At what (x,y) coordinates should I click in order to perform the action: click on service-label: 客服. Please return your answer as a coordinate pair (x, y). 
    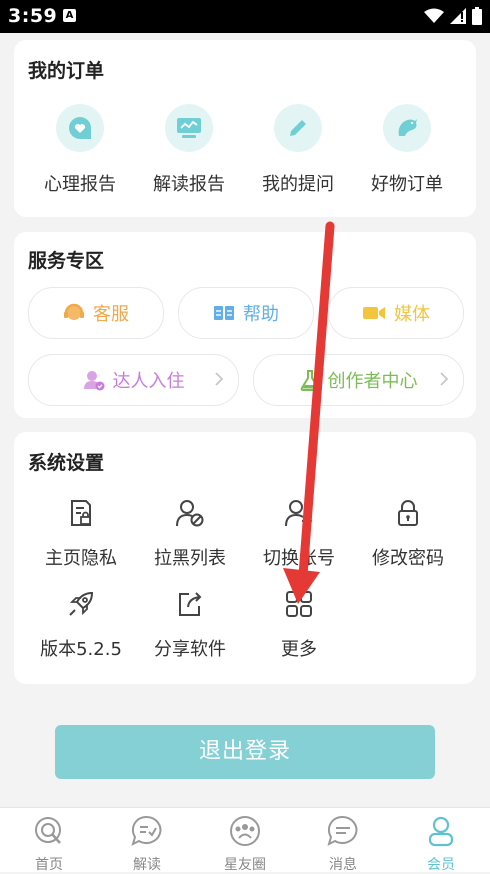
    Looking at the image, I should click on (111, 314).